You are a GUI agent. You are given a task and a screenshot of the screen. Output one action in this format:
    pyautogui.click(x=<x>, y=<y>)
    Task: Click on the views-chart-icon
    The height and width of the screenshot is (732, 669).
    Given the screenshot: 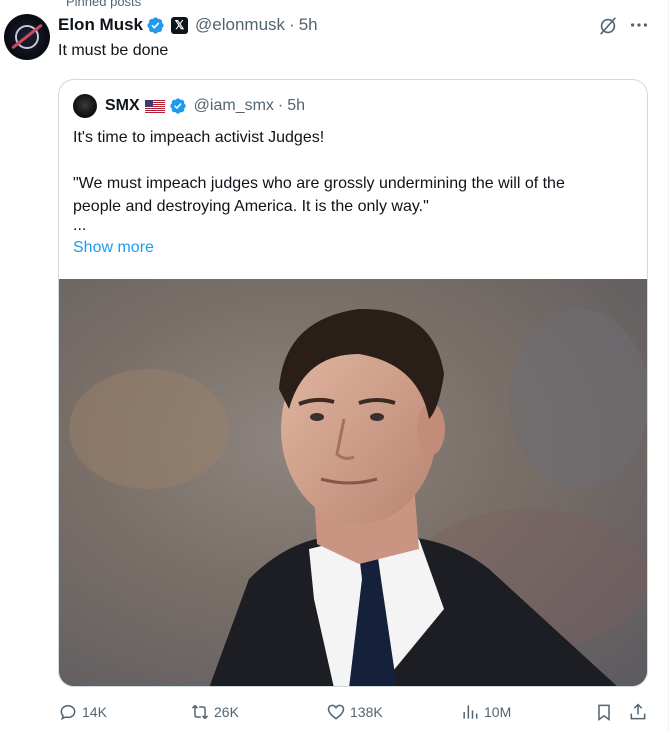 What is the action you would take?
    pyautogui.click(x=470, y=712)
    